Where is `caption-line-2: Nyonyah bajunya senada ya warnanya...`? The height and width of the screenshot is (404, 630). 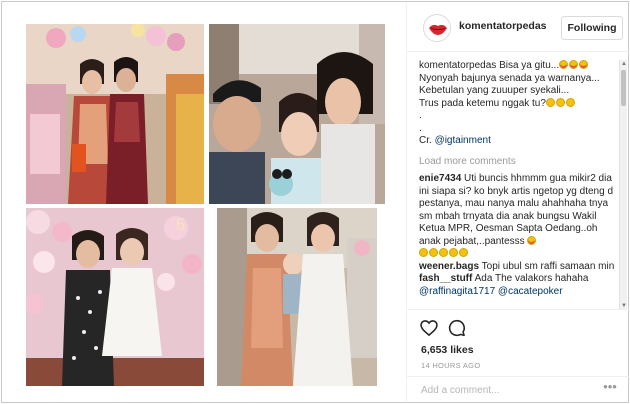
caption-line-2: Nyonyah bajunya senada ya warnanya... is located at coordinates (509, 78).